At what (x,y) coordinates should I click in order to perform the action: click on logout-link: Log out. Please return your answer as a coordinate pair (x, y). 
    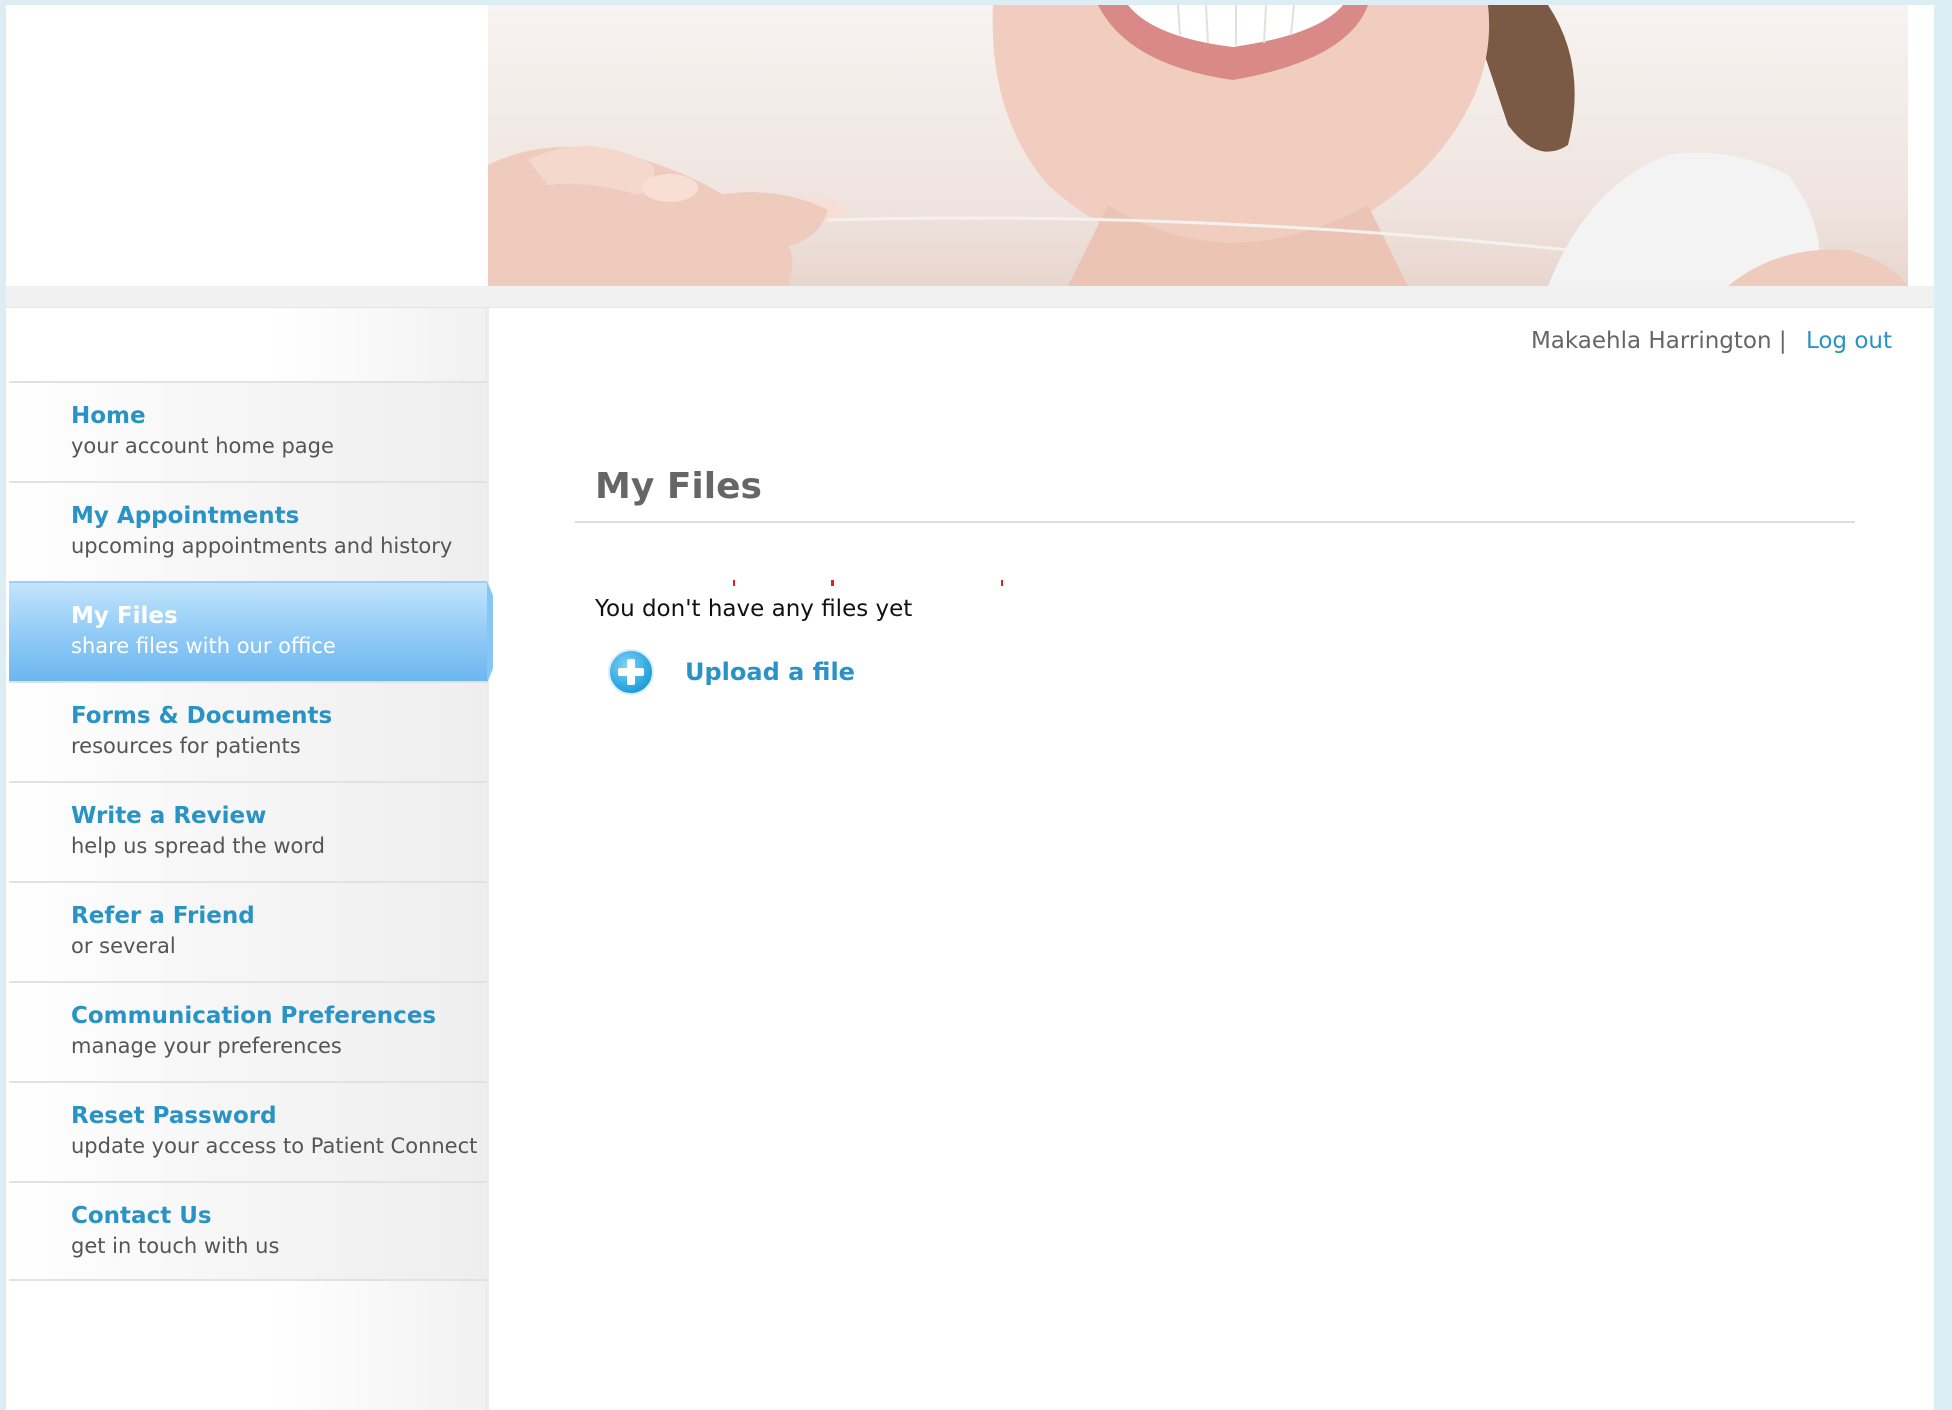
    Looking at the image, I should click on (1849, 341).